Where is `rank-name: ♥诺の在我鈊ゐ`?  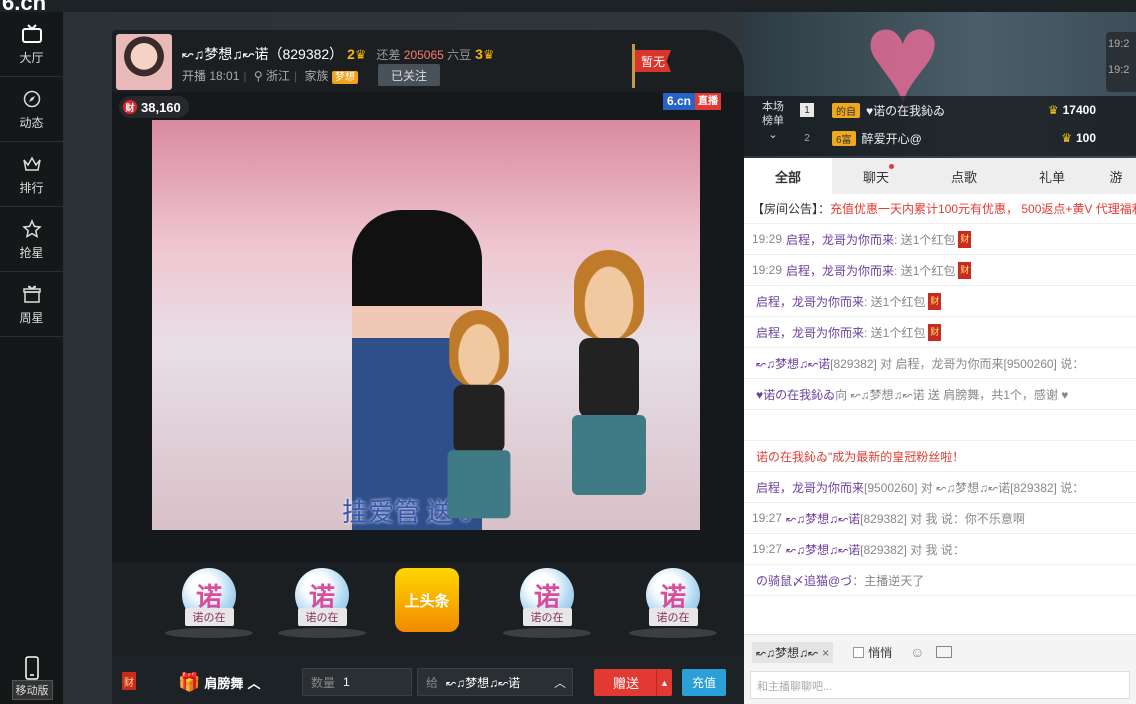 rank-name: ♥诺の在我鈊ゐ is located at coordinates (906, 110).